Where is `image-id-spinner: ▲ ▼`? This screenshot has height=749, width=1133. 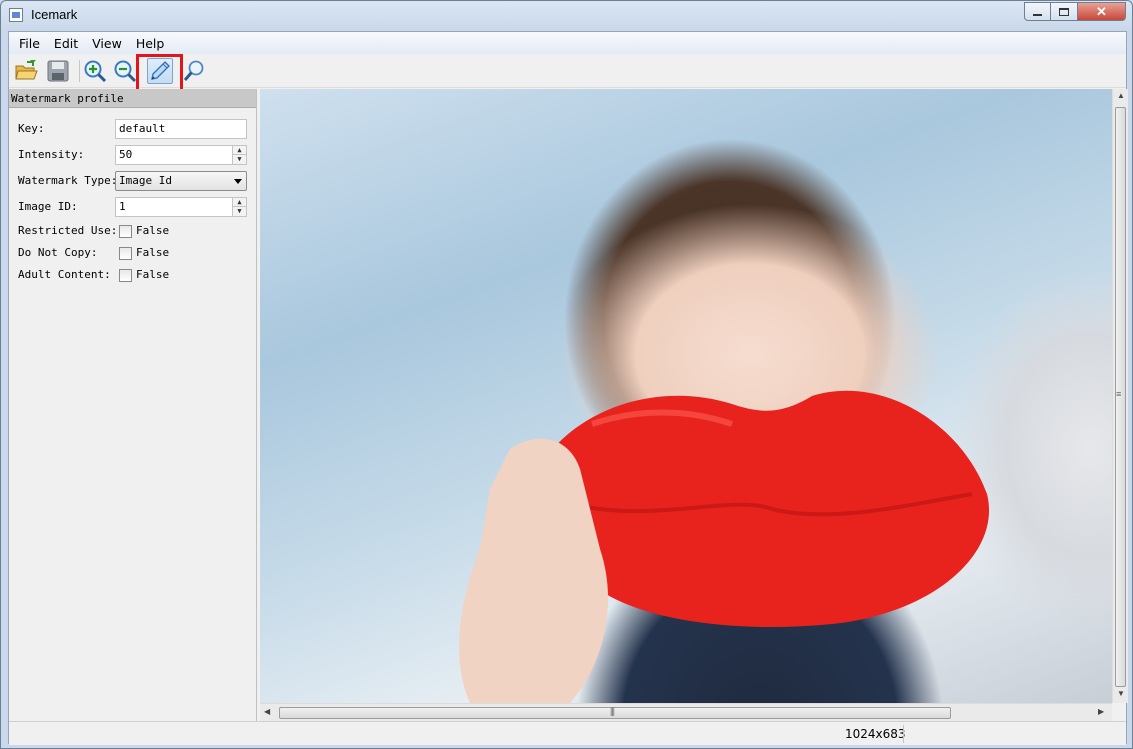 image-id-spinner: ▲ ▼ is located at coordinates (239, 207).